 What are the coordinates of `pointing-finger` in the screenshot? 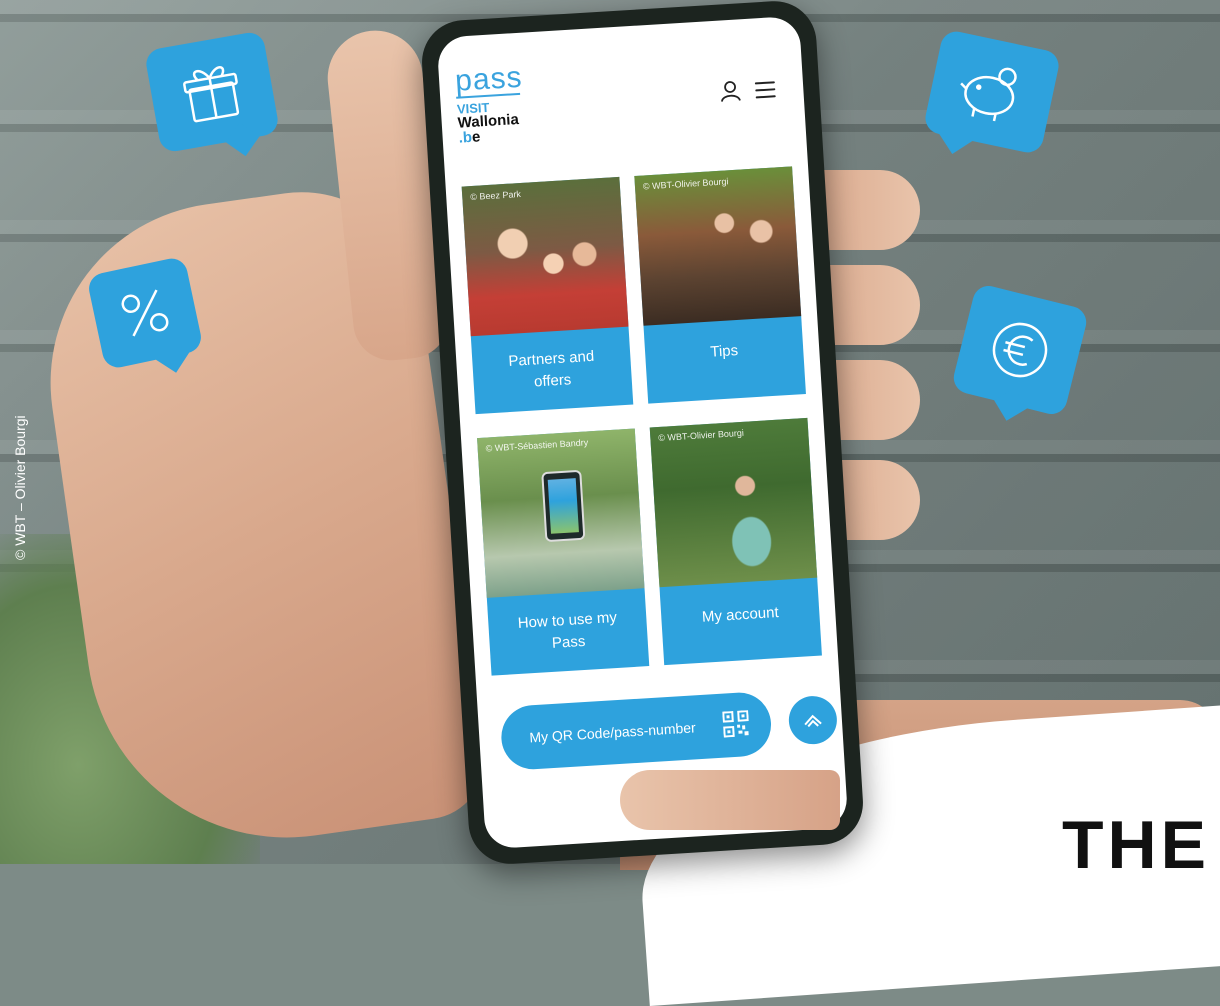 It's located at (730, 800).